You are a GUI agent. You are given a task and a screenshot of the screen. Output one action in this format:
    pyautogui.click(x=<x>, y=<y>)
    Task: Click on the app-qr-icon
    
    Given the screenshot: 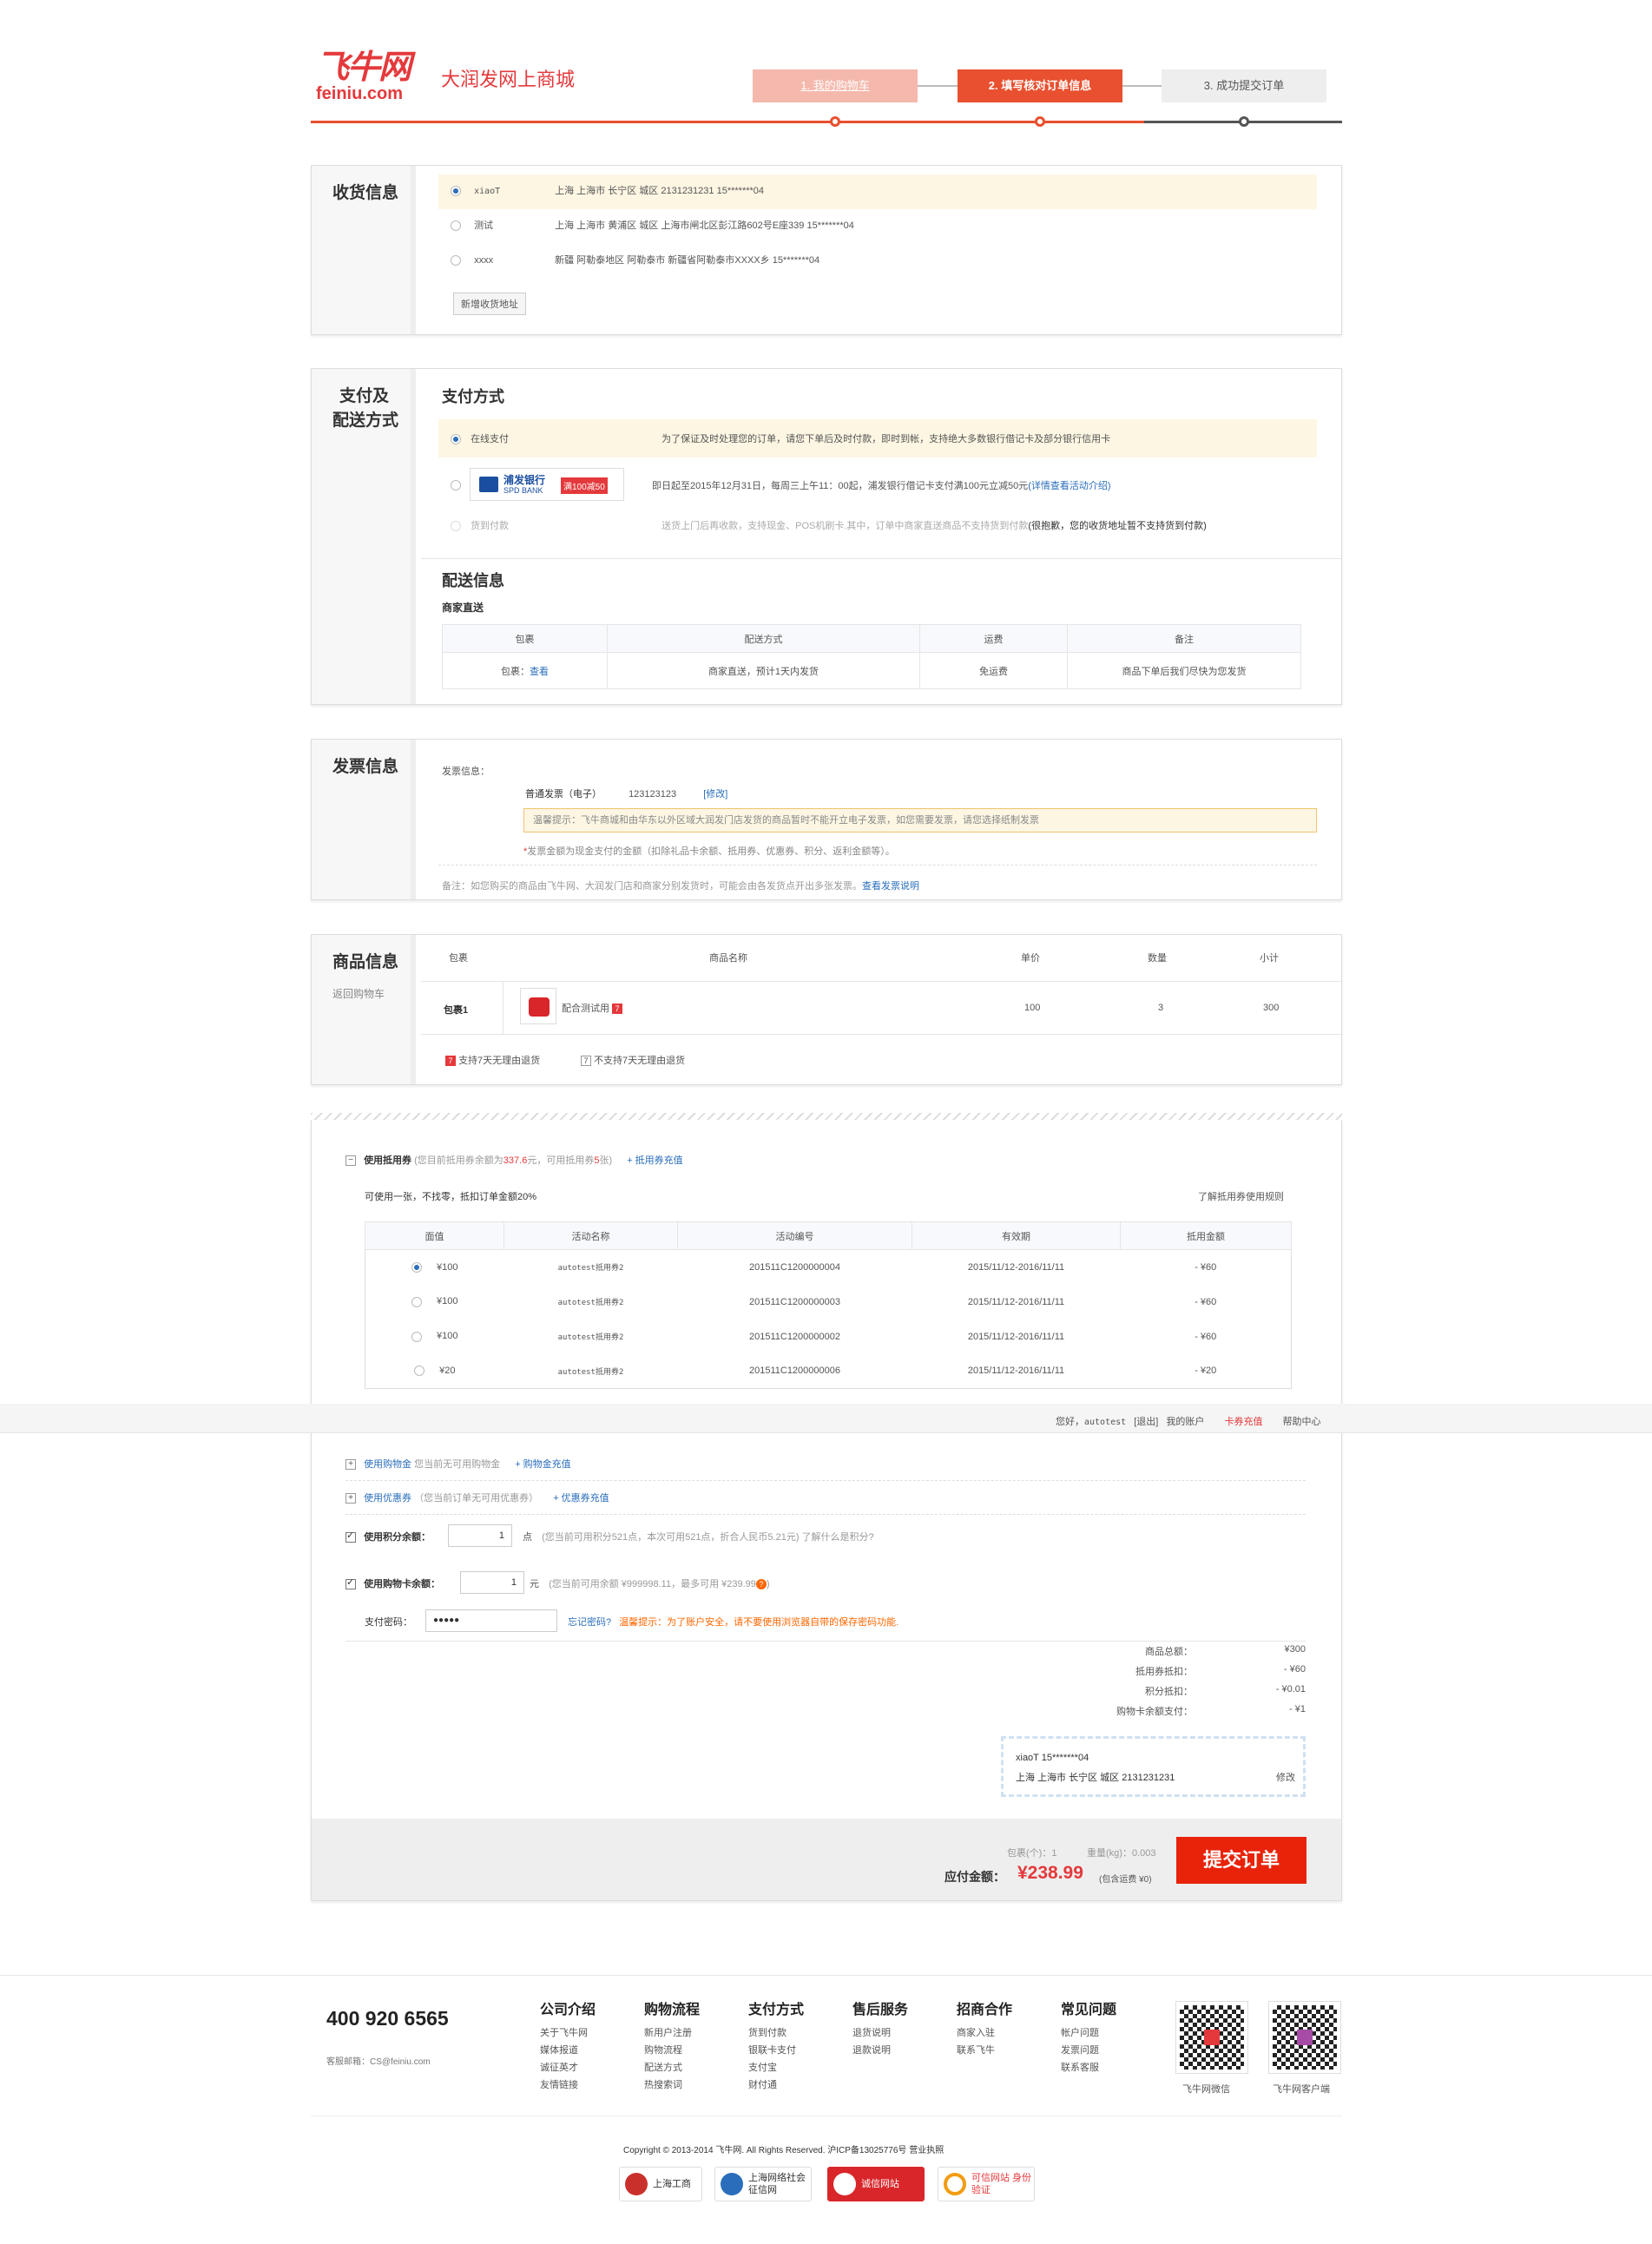 What is the action you would take?
    pyautogui.click(x=1304, y=2037)
    